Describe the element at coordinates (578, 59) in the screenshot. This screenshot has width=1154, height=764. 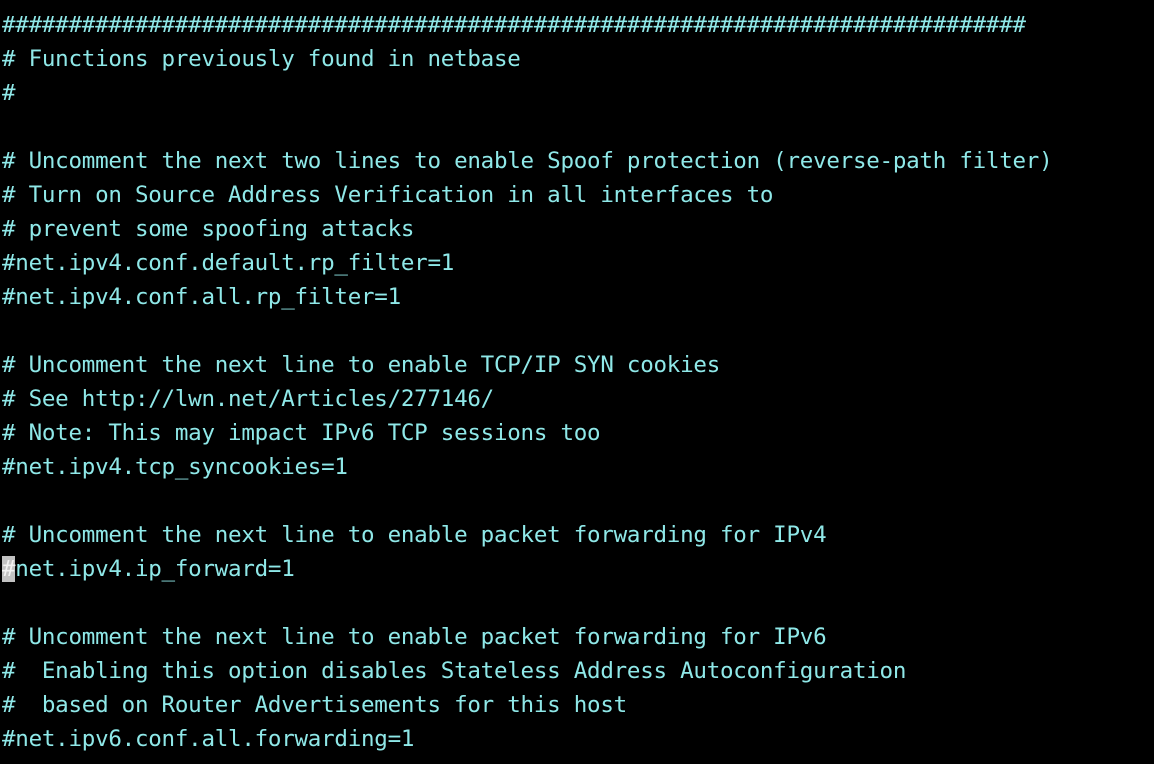
I see `terminal-line: # Functions previously found in netbase` at that location.